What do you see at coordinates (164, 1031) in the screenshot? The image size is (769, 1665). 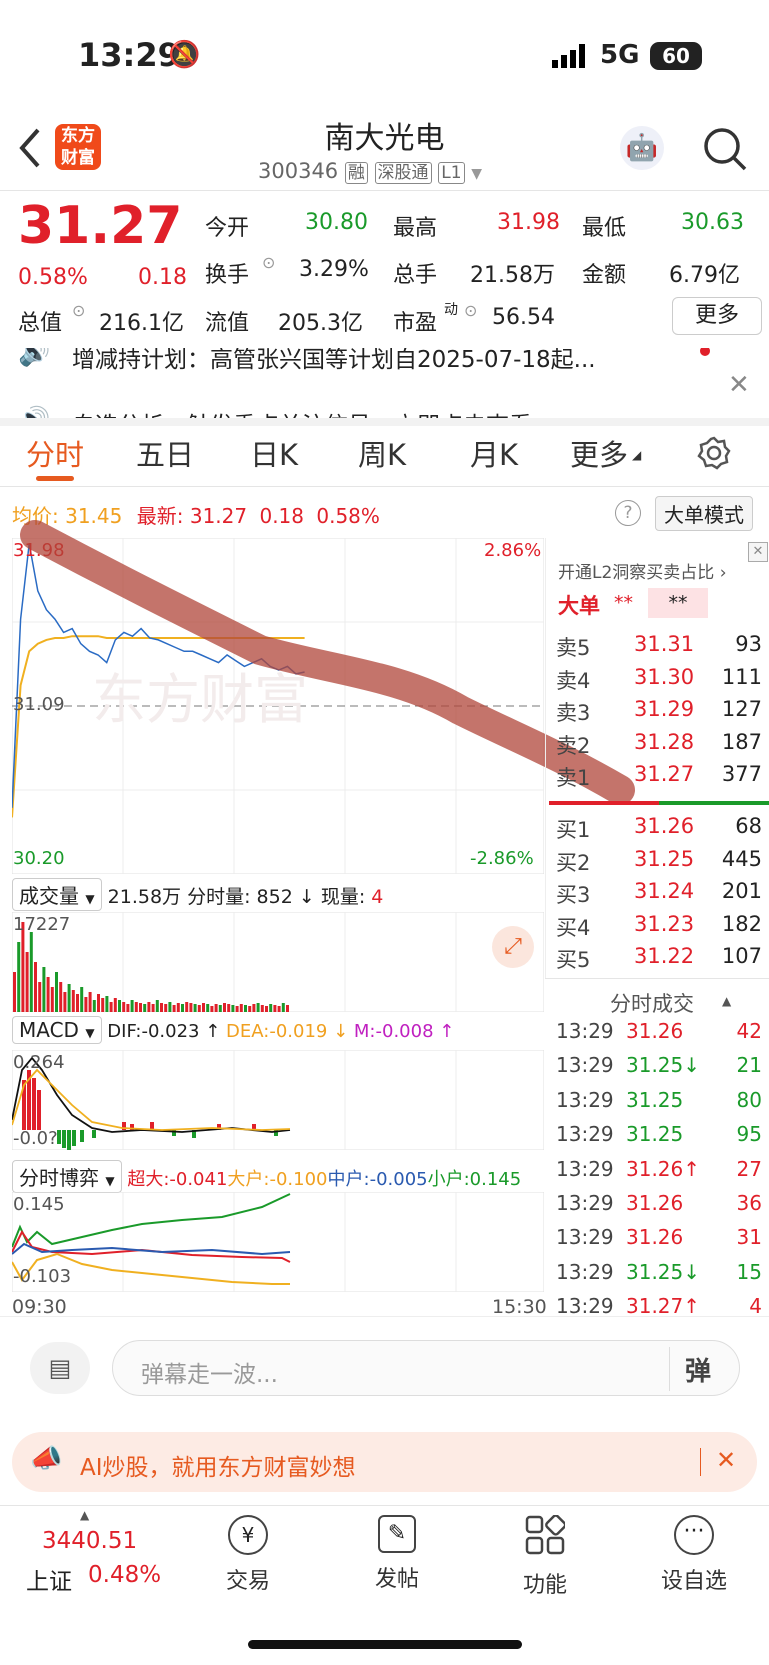 I see `dif-value: DIF:-0.023 ↑` at bounding box center [164, 1031].